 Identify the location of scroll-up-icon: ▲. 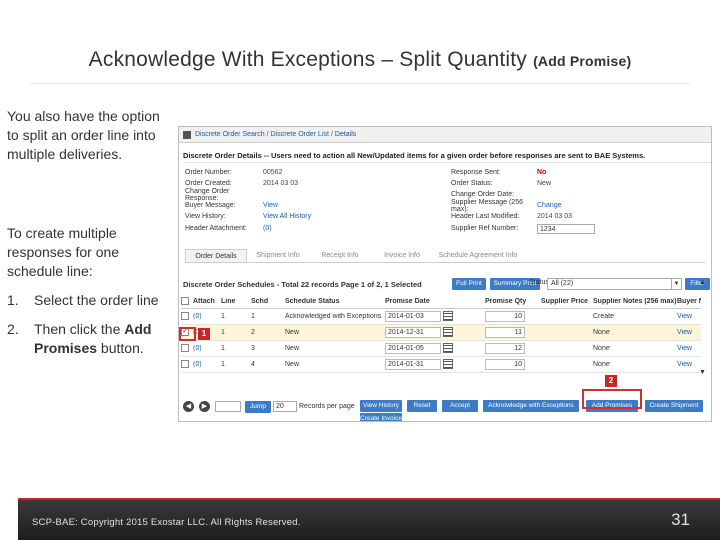
(702, 282).